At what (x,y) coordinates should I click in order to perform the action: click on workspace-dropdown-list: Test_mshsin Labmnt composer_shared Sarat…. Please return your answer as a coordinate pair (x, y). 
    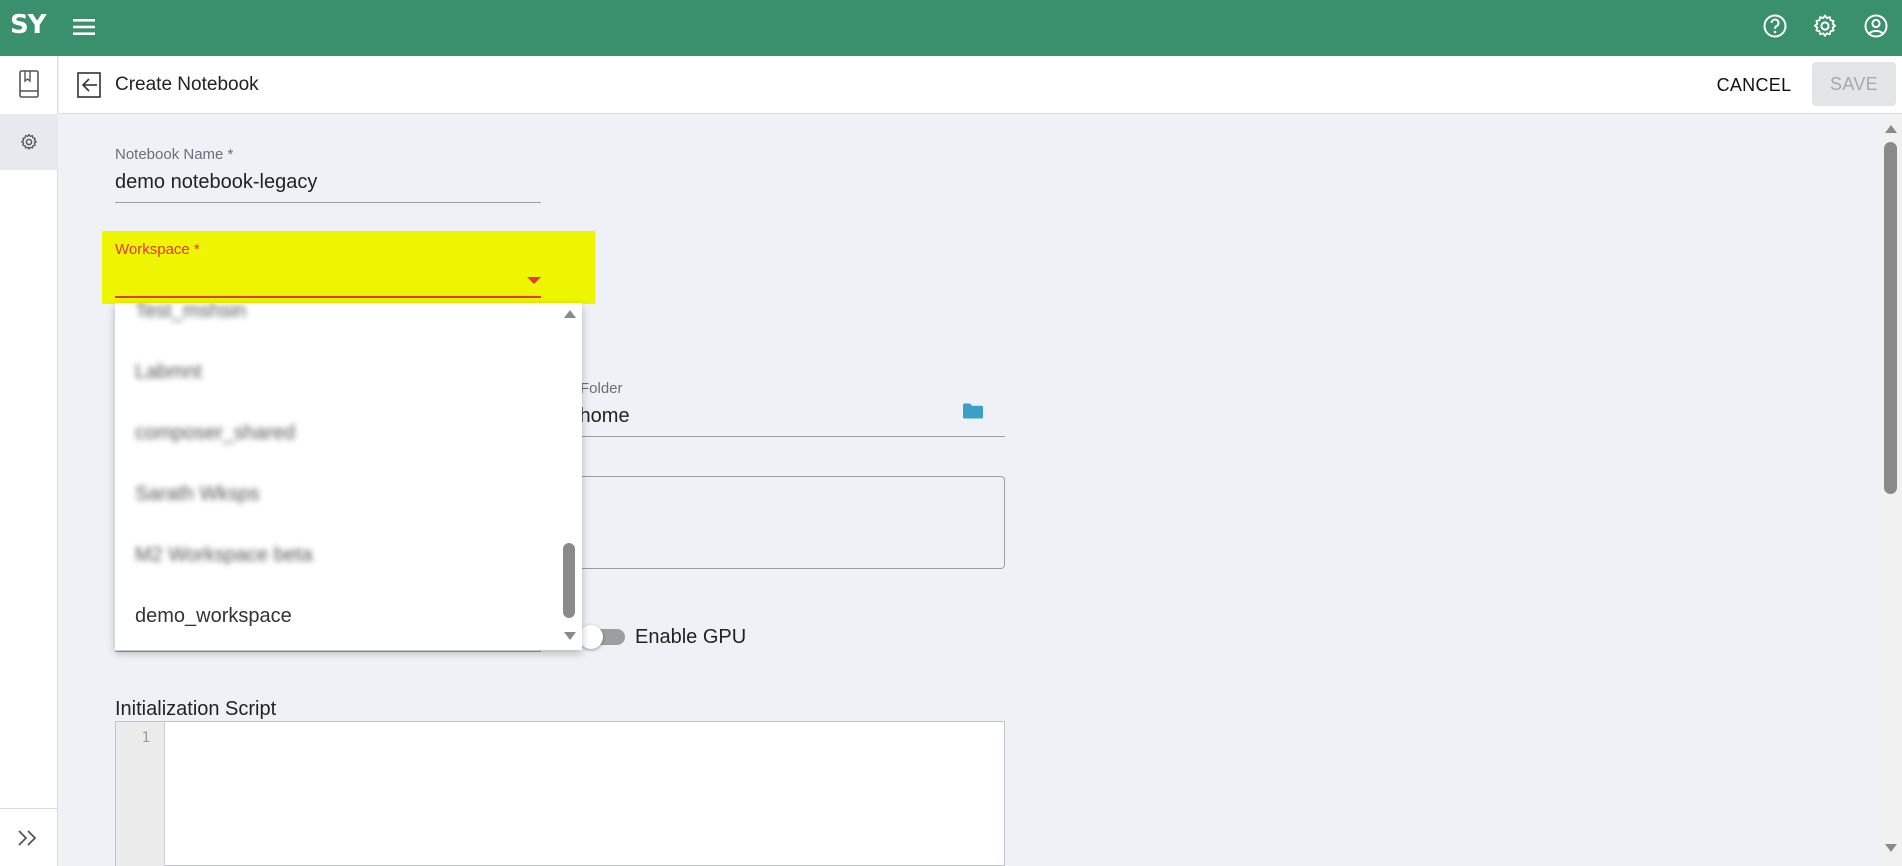
    Looking at the image, I should click on (348, 476).